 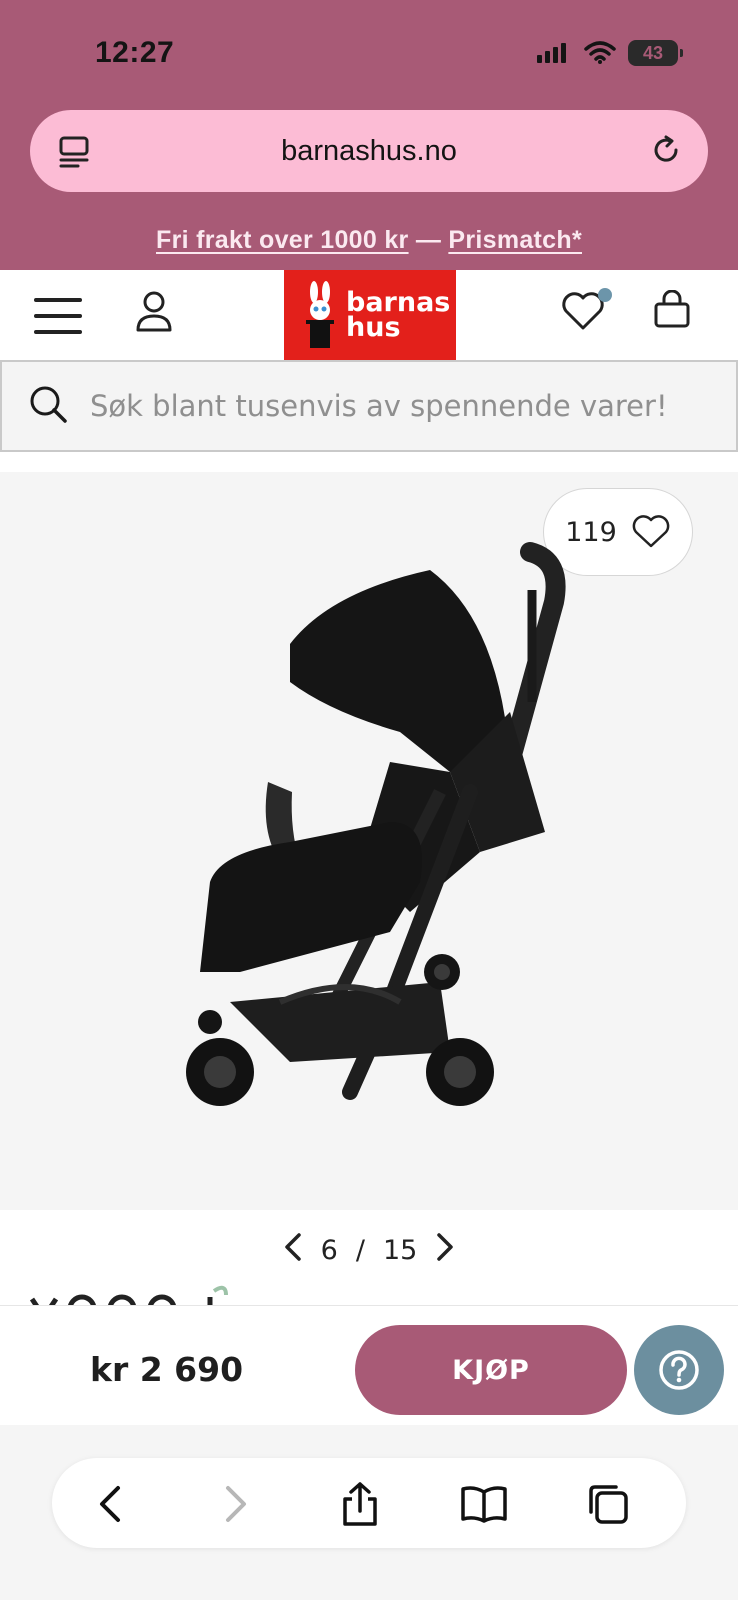 I want to click on chevron-right-icon, so click(x=445, y=1250).